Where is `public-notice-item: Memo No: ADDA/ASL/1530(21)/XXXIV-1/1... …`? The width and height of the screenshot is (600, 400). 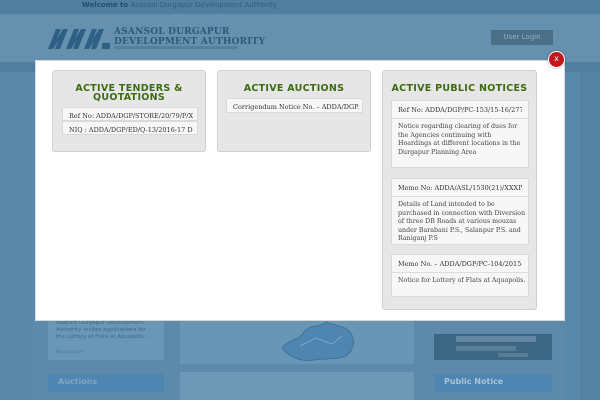
public-notice-item: Memo No: ADDA/ASL/1530(21)/XXXIV-1/1... … is located at coordinates (460, 211).